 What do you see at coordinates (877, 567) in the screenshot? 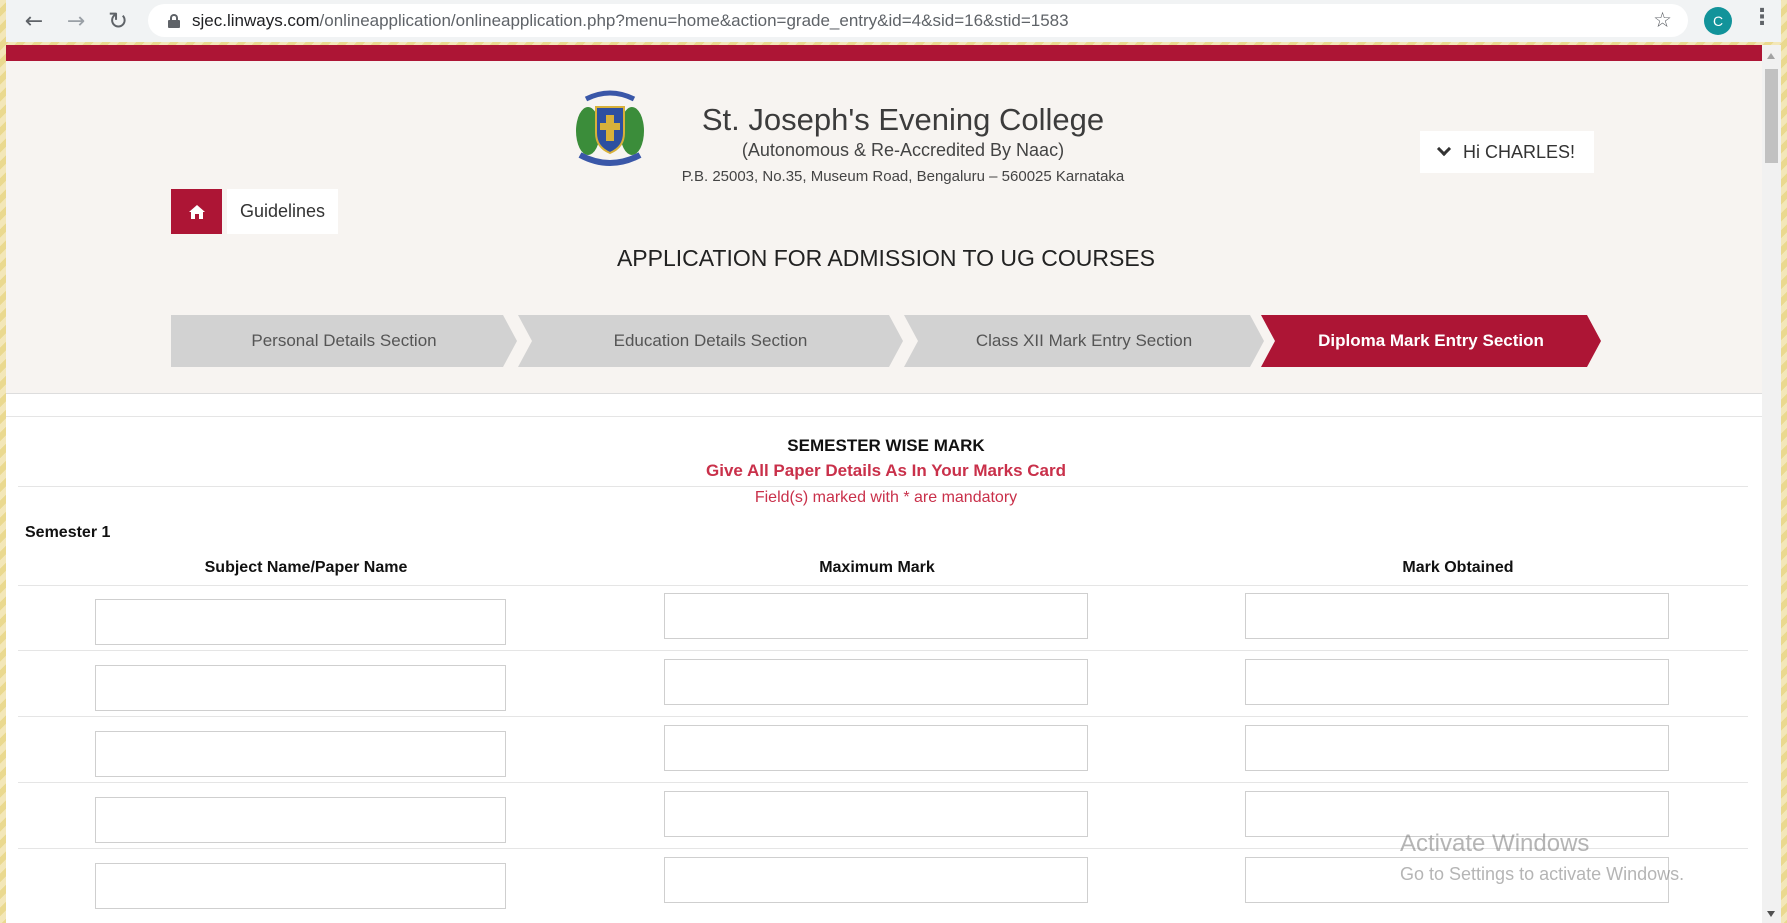
I see `column-header-maximum-mark: Maximum Mark` at bounding box center [877, 567].